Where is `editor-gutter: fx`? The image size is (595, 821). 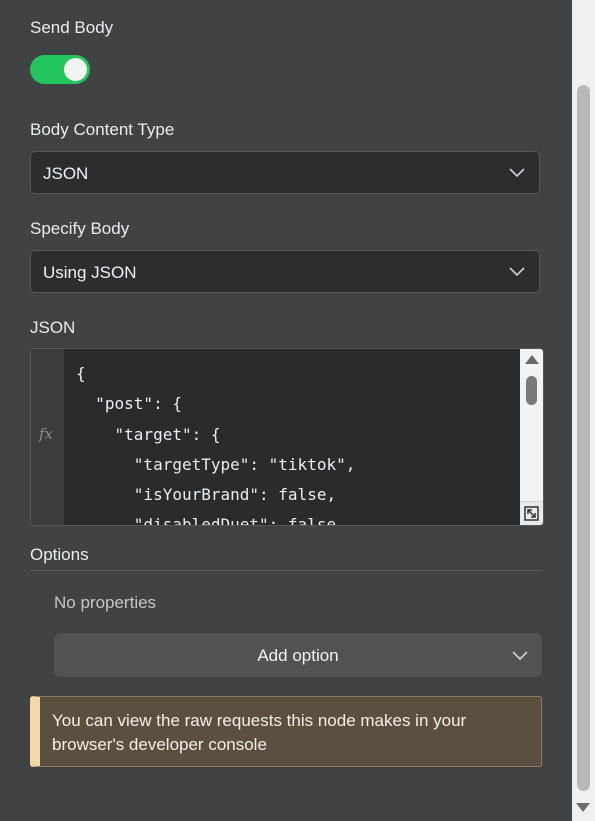
editor-gutter: fx is located at coordinates (47, 437).